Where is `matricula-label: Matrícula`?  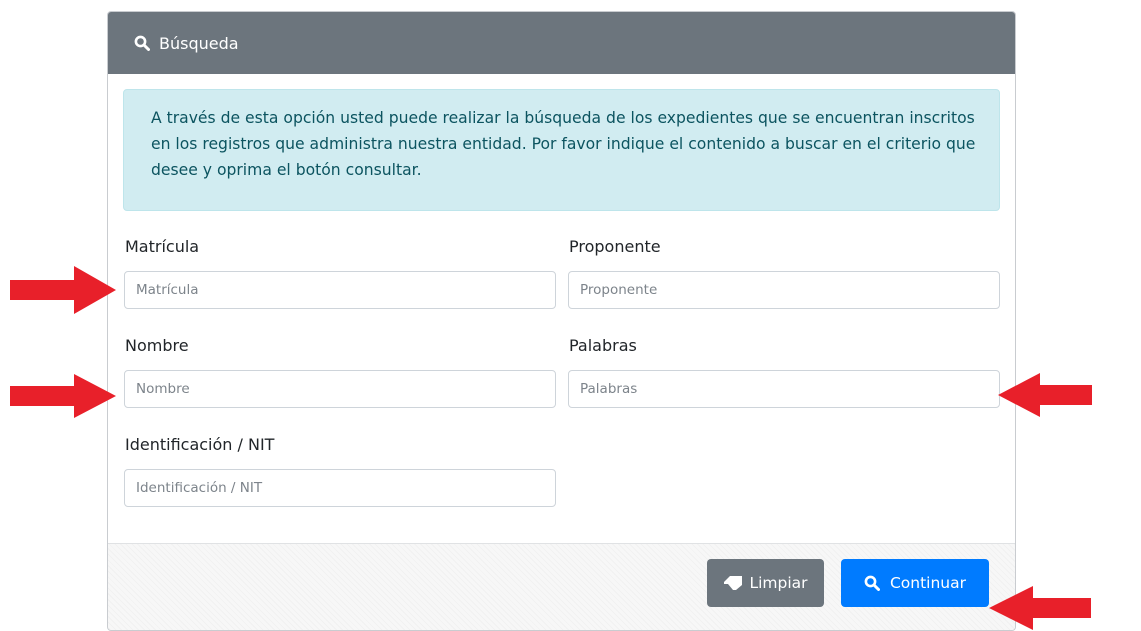 matricula-label: Matrícula is located at coordinates (162, 246).